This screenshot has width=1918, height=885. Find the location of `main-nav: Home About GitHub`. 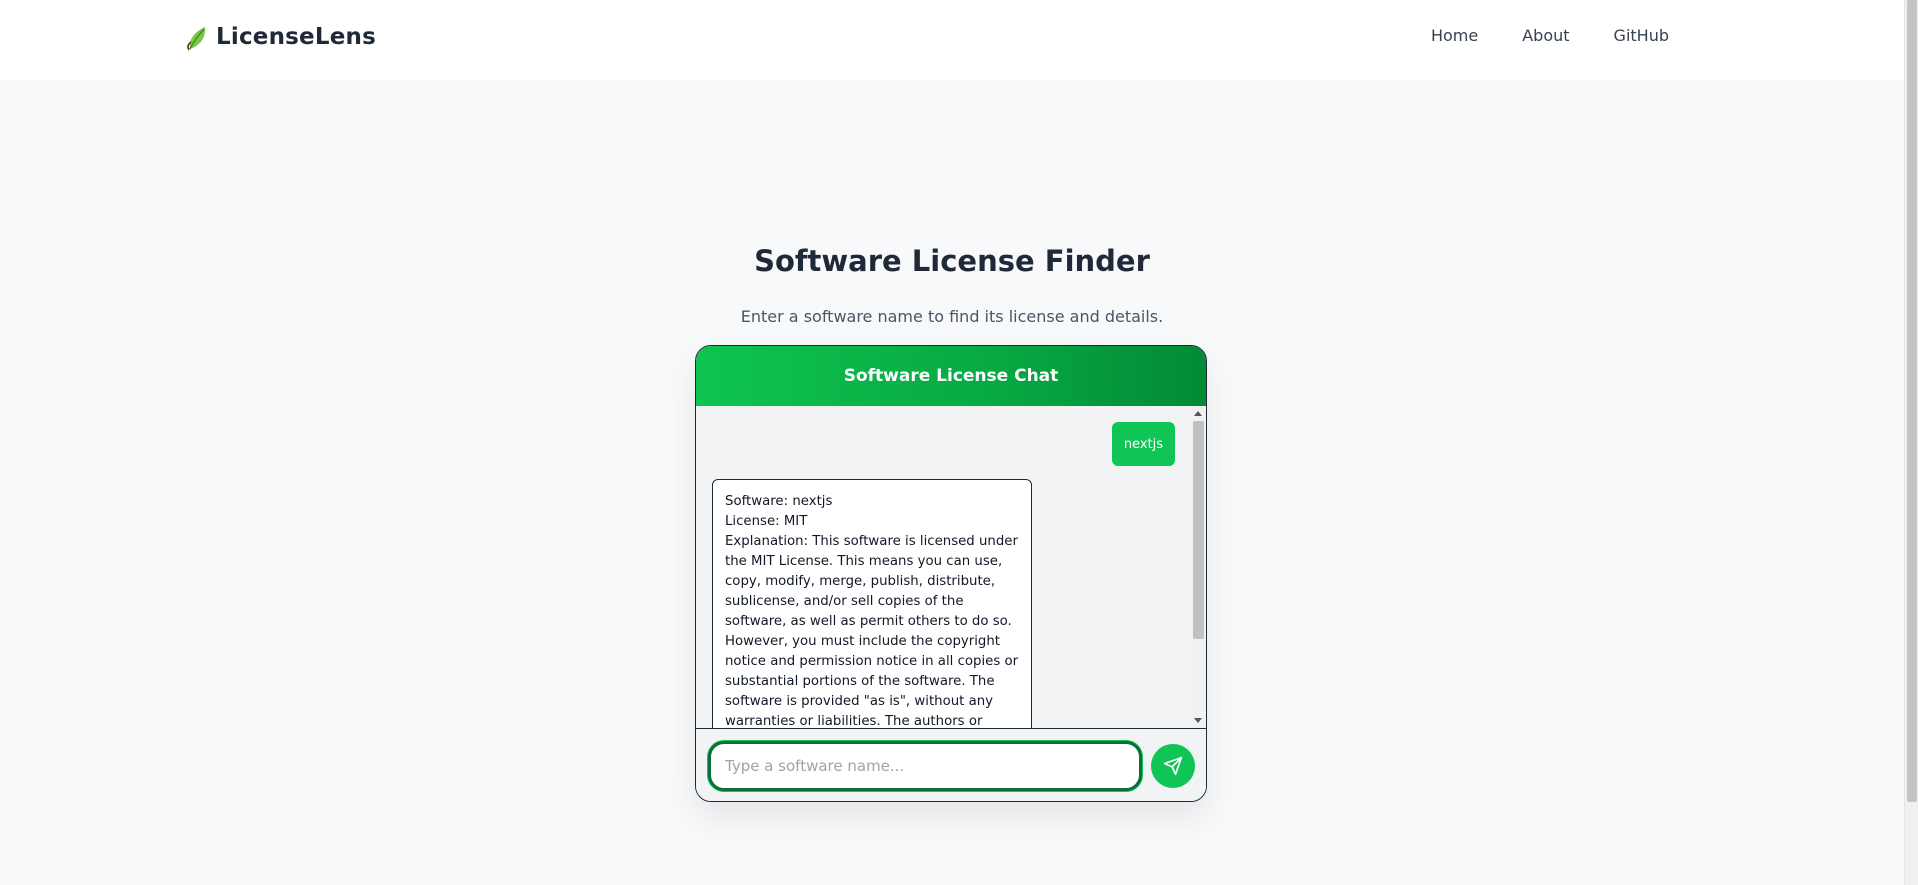

main-nav: Home About GitHub is located at coordinates (1550, 35).